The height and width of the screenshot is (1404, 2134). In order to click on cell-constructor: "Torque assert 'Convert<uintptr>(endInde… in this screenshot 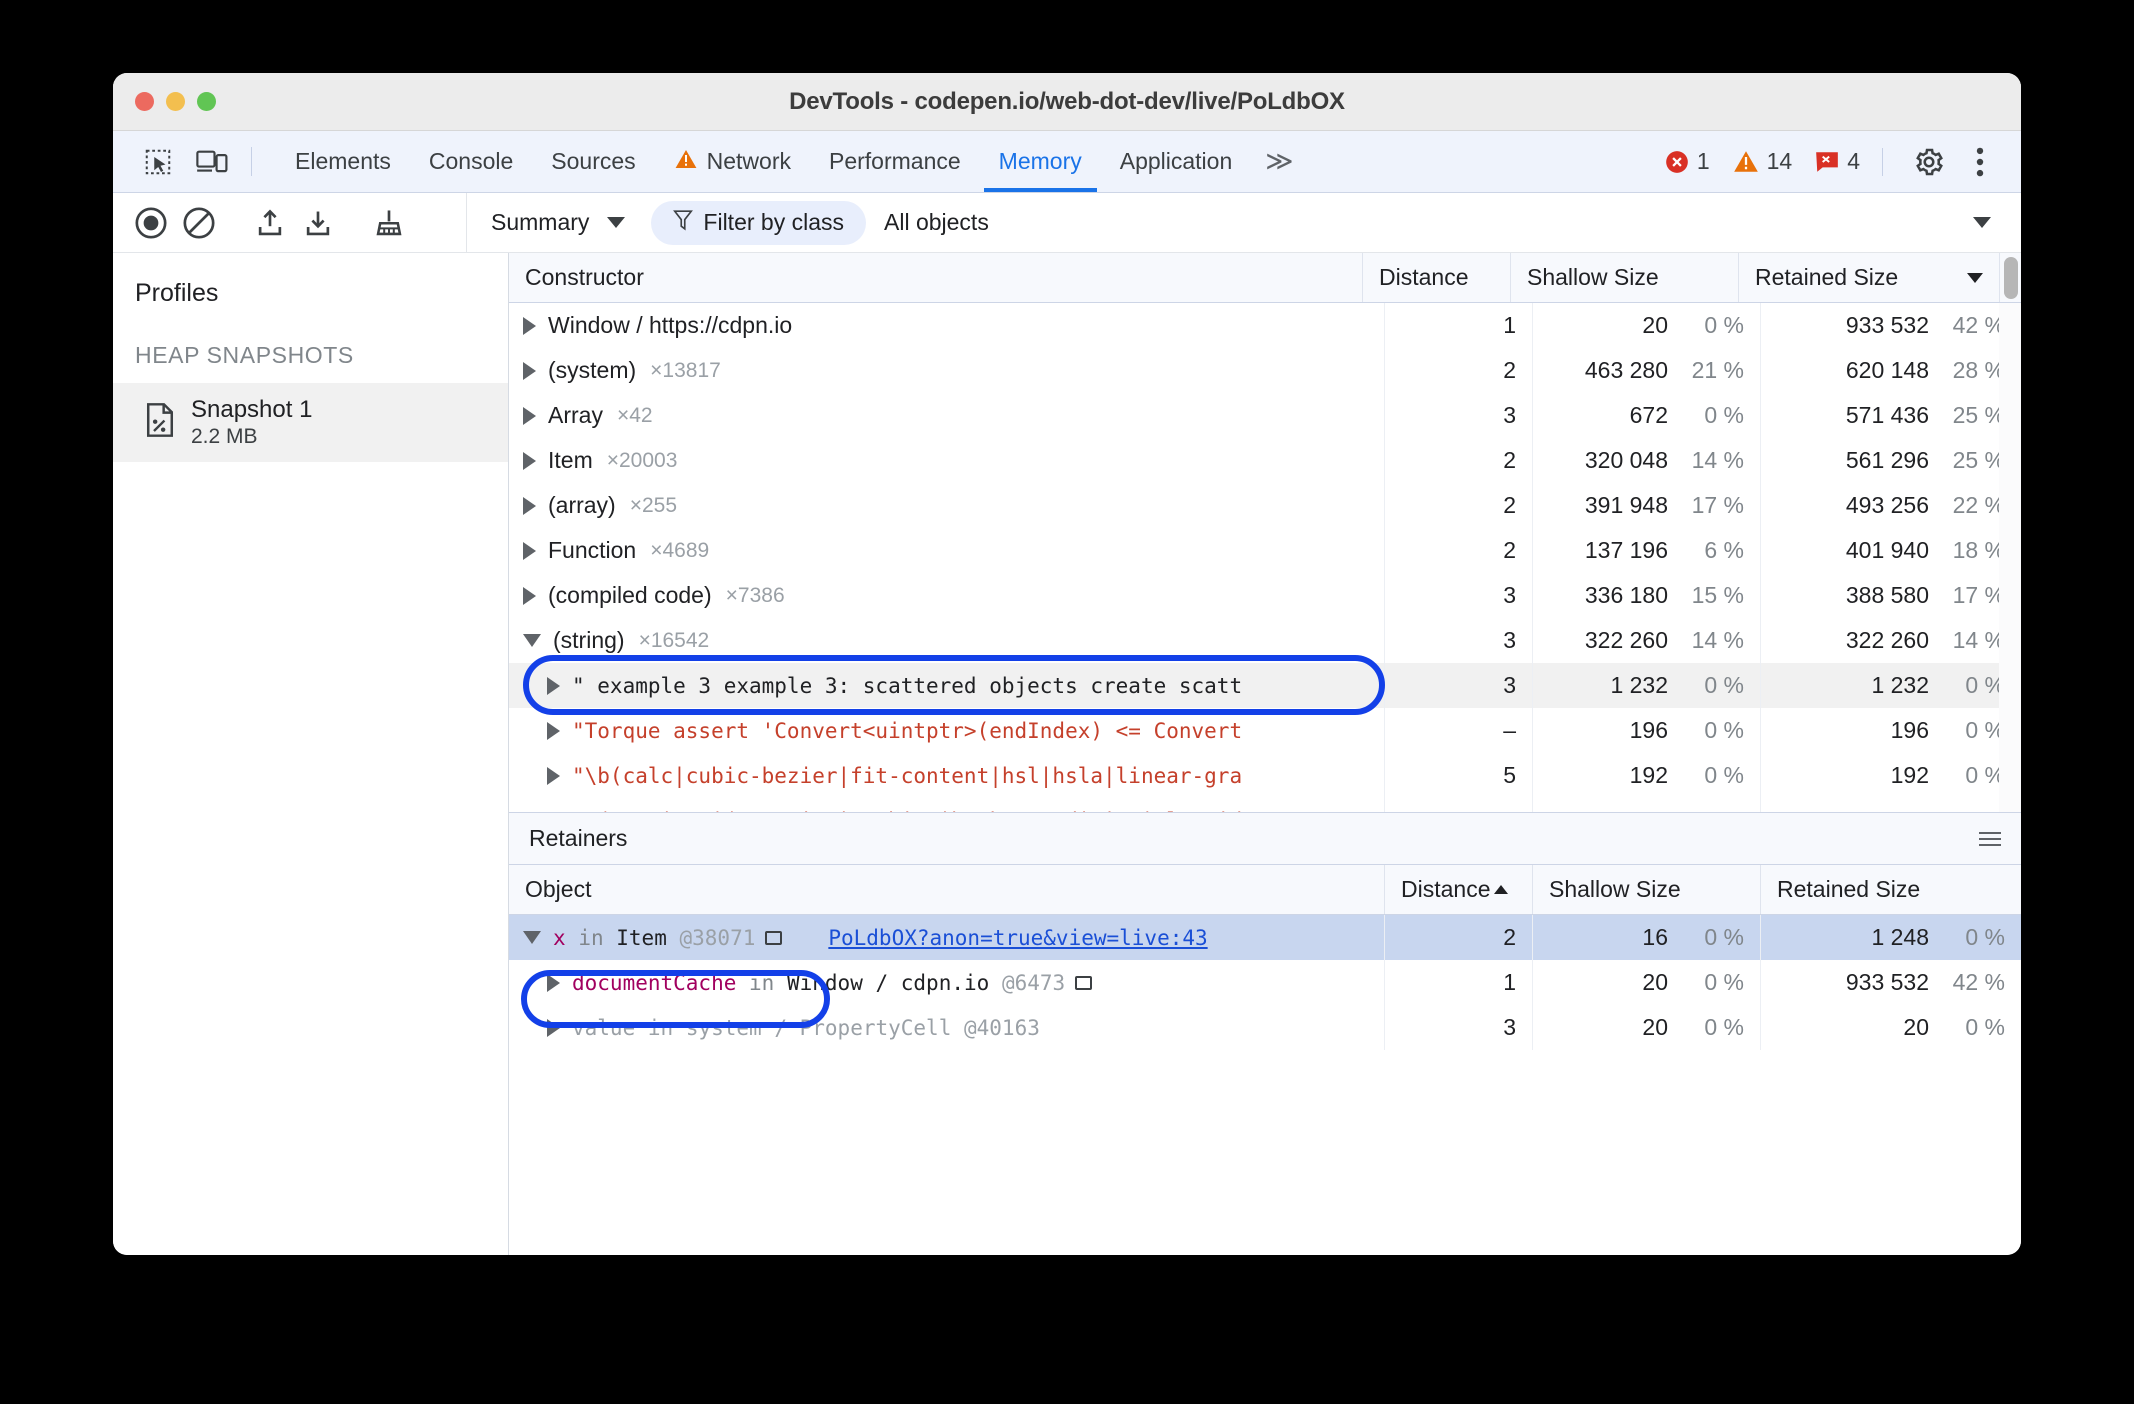, I will do `click(947, 730)`.